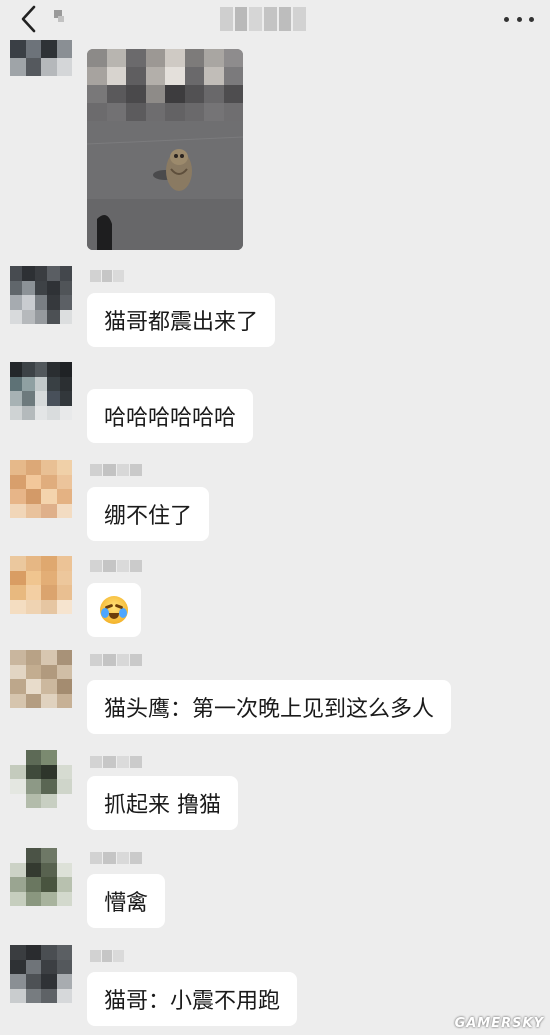  What do you see at coordinates (269, 707) in the screenshot?
I see `message-bubble: 猫头鹰：第一次晚上见到这么多人` at bounding box center [269, 707].